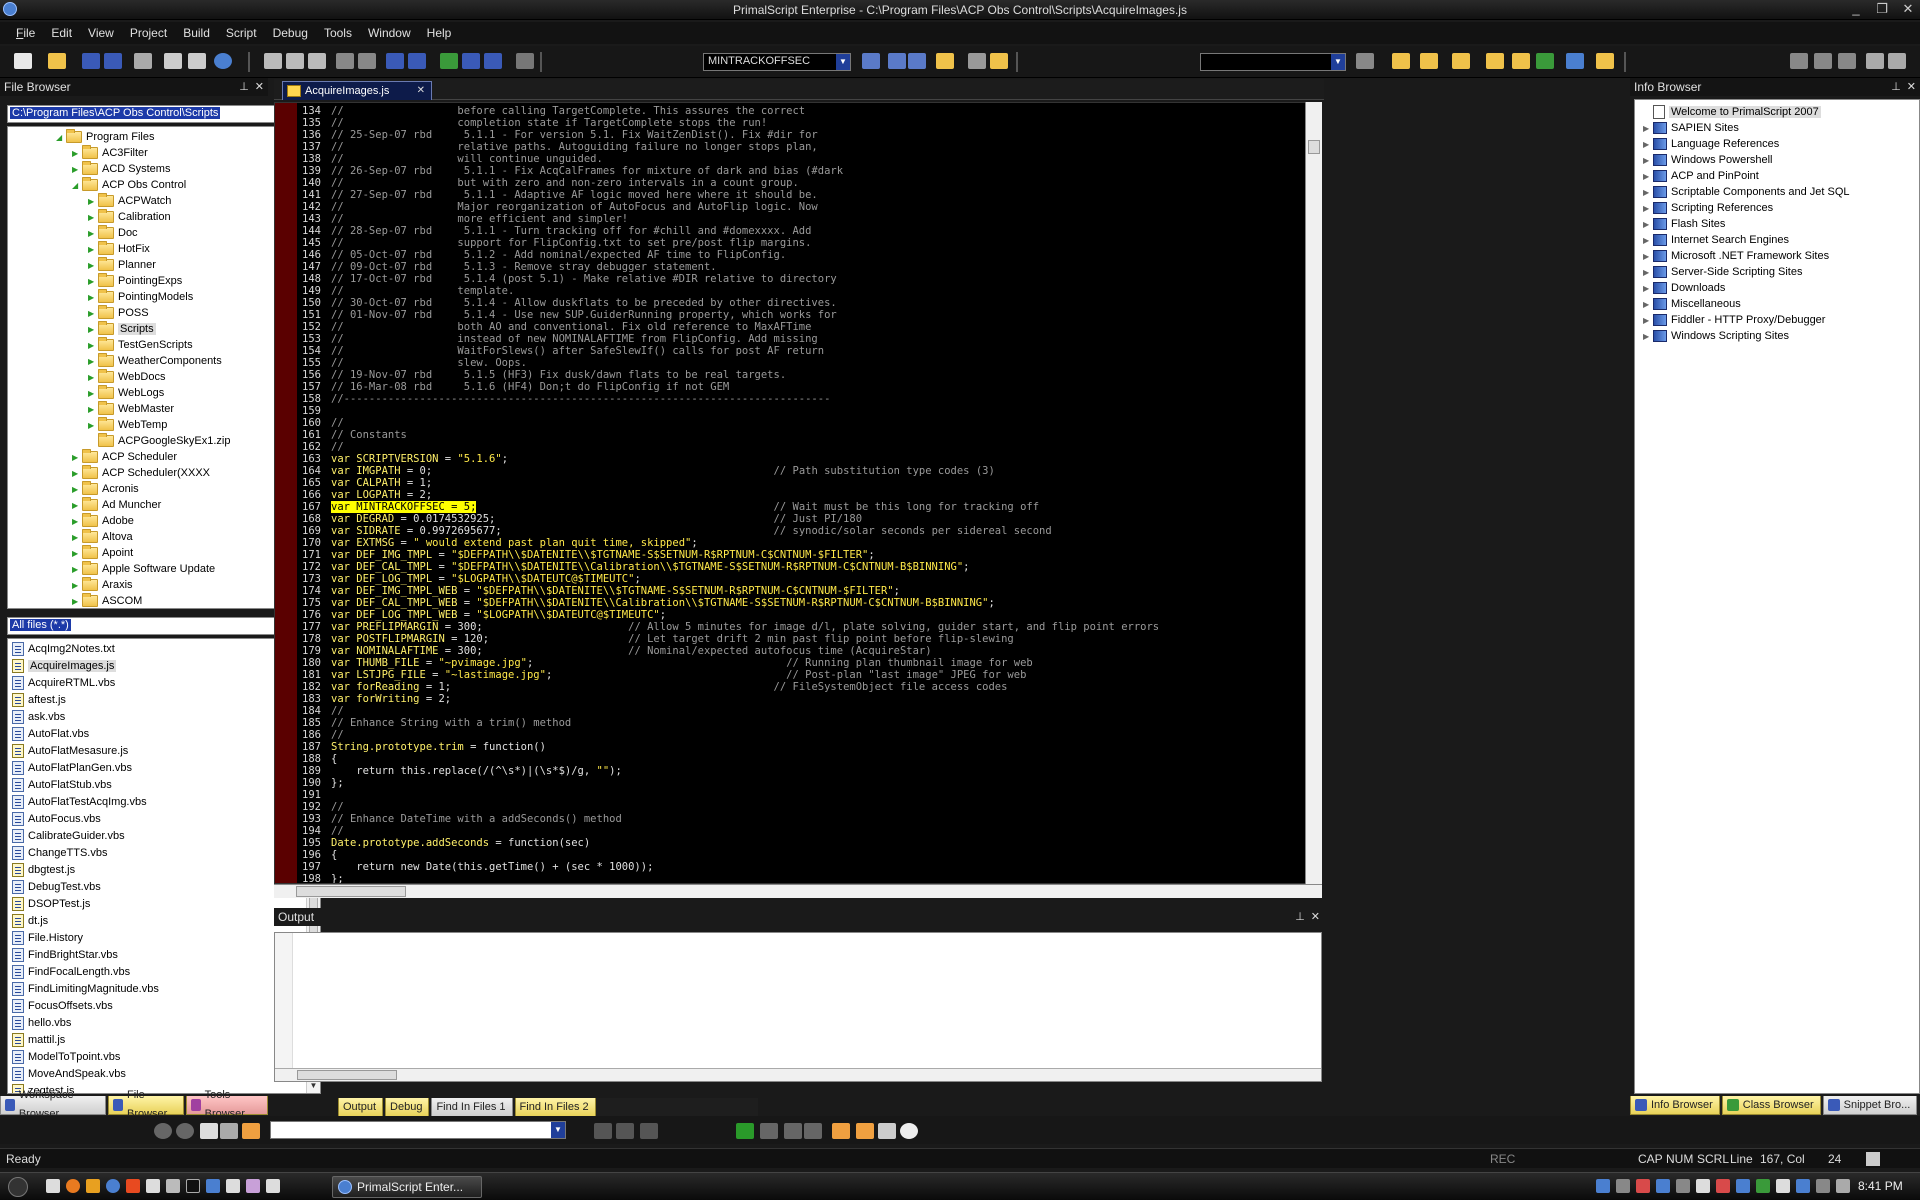 The height and width of the screenshot is (1200, 1920). Describe the element at coordinates (1803, 1186) in the screenshot. I see `bluetooth-icon` at that location.